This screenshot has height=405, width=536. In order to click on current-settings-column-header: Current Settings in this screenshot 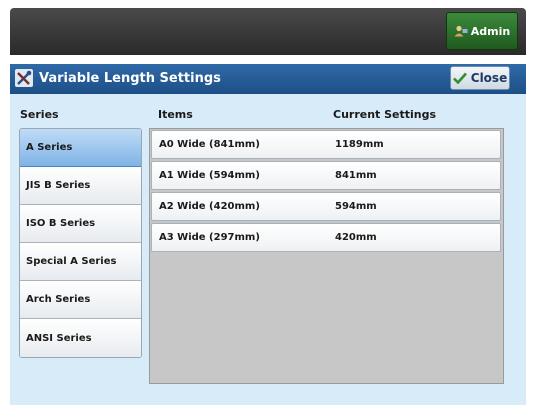, I will do `click(385, 114)`.